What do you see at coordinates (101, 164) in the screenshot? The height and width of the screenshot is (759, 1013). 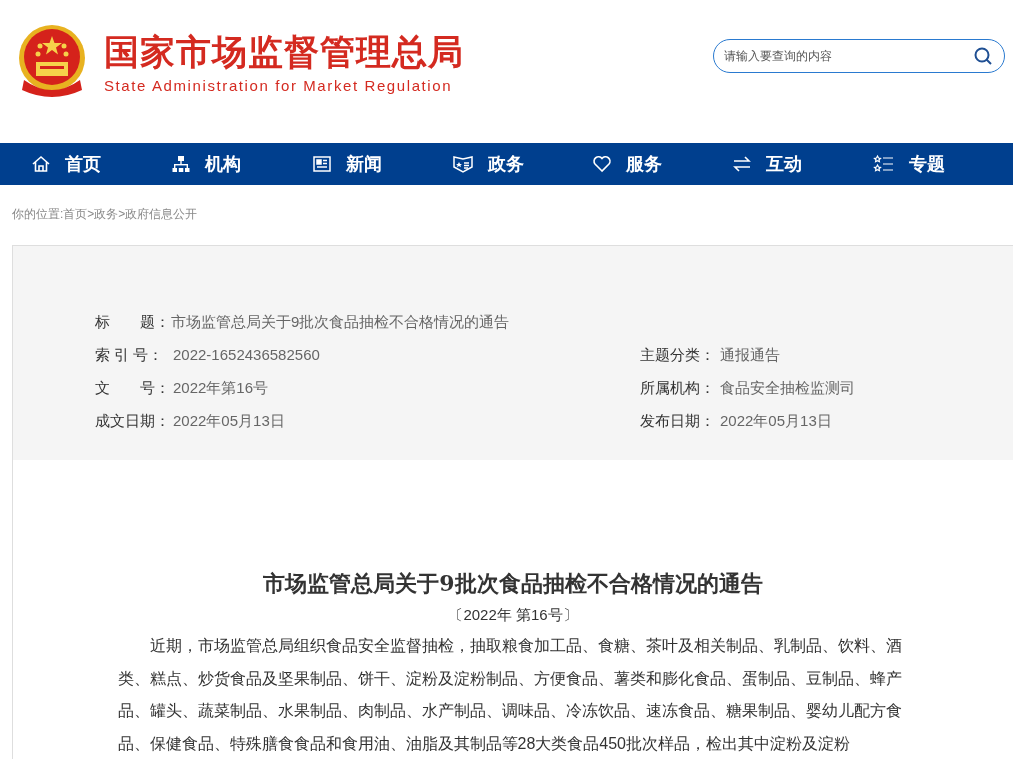 I see `nav-link: 首页` at bounding box center [101, 164].